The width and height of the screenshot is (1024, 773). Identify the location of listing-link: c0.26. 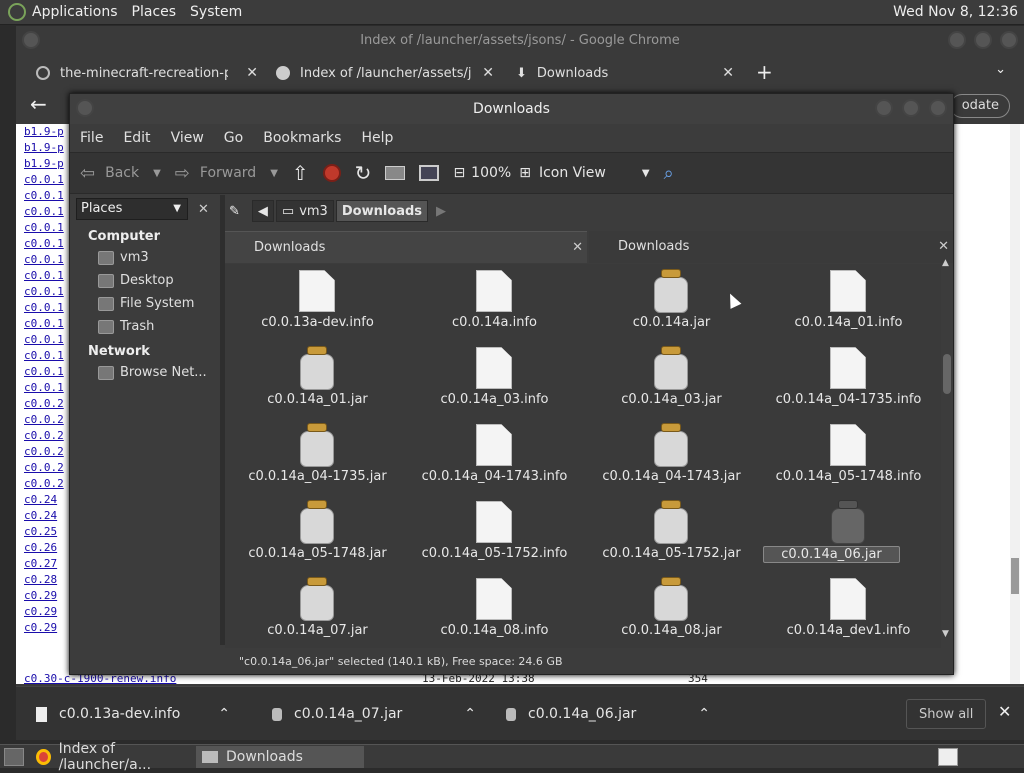
(44, 548).